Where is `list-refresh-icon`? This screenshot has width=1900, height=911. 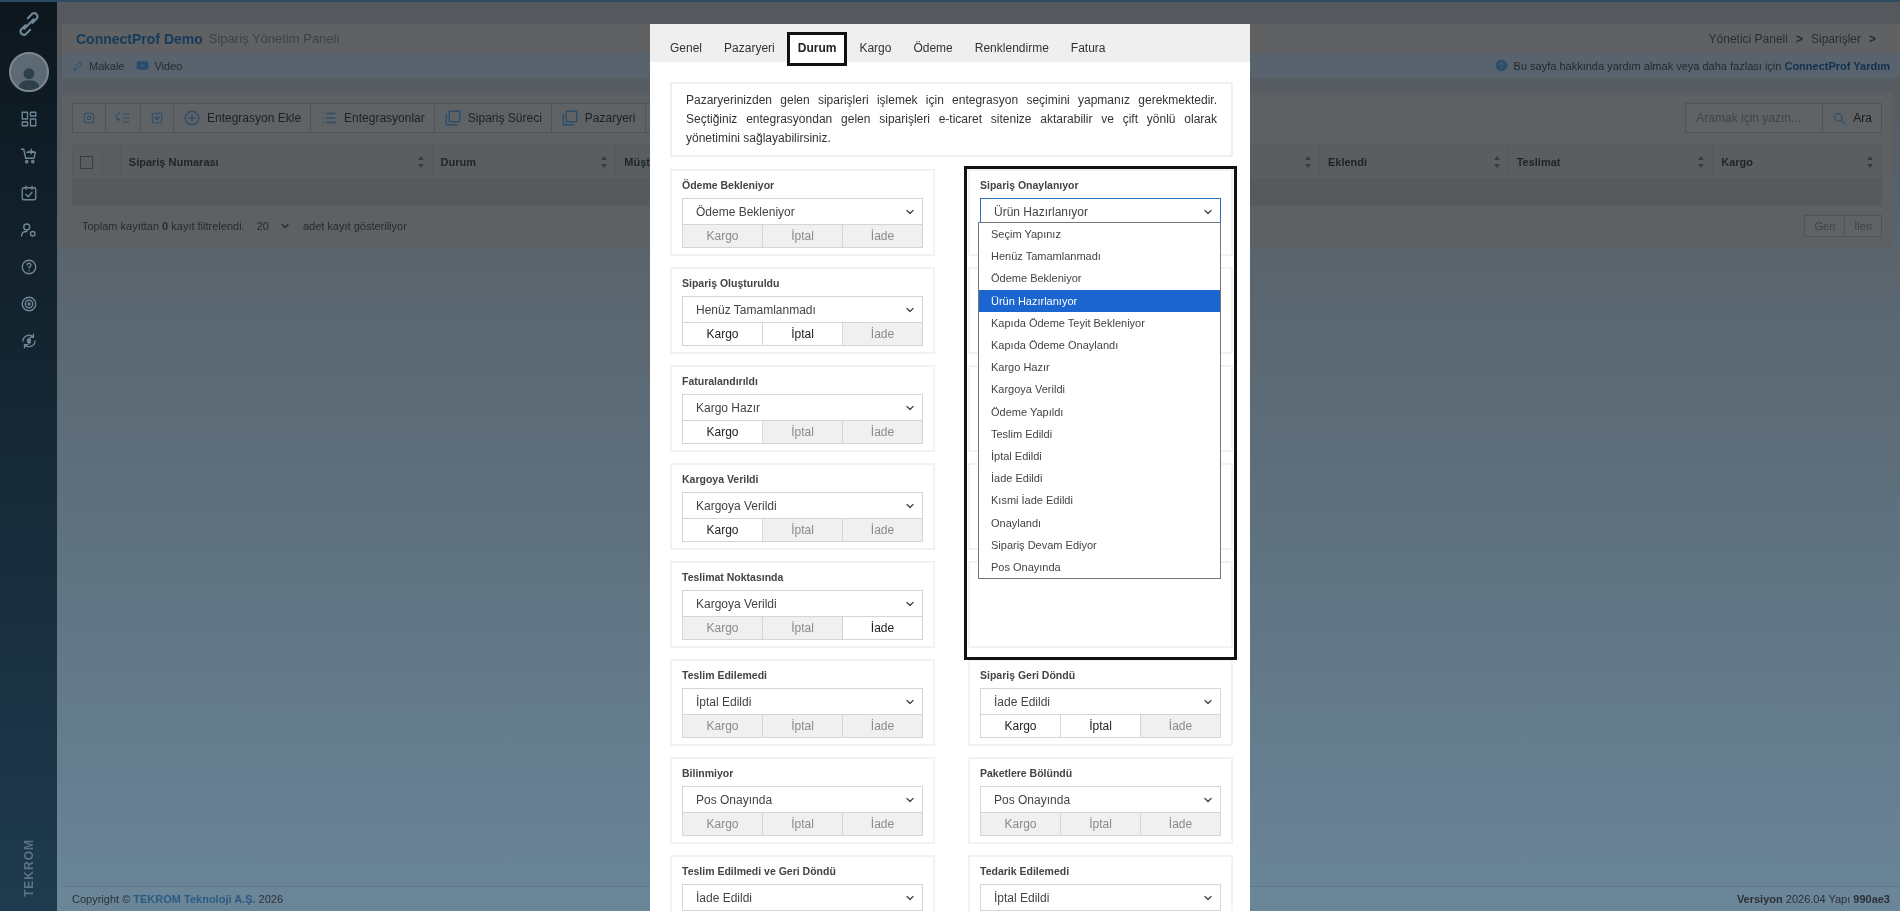
list-refresh-icon is located at coordinates (123, 118).